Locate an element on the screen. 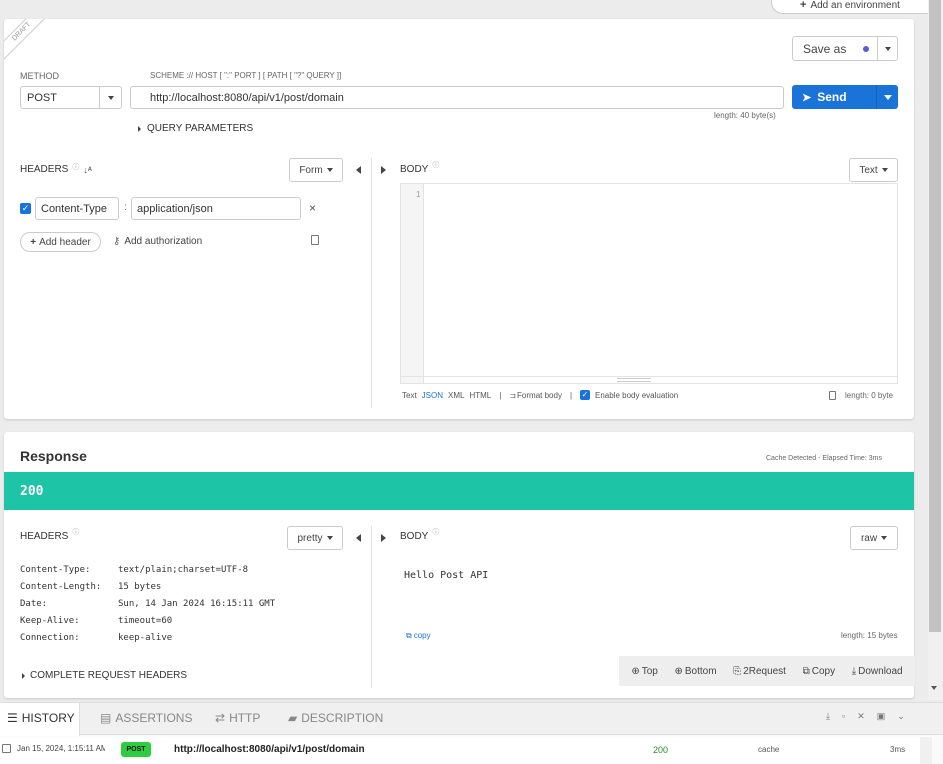 This screenshot has height=764, width=943. body-editor: 1 is located at coordinates (649, 283).